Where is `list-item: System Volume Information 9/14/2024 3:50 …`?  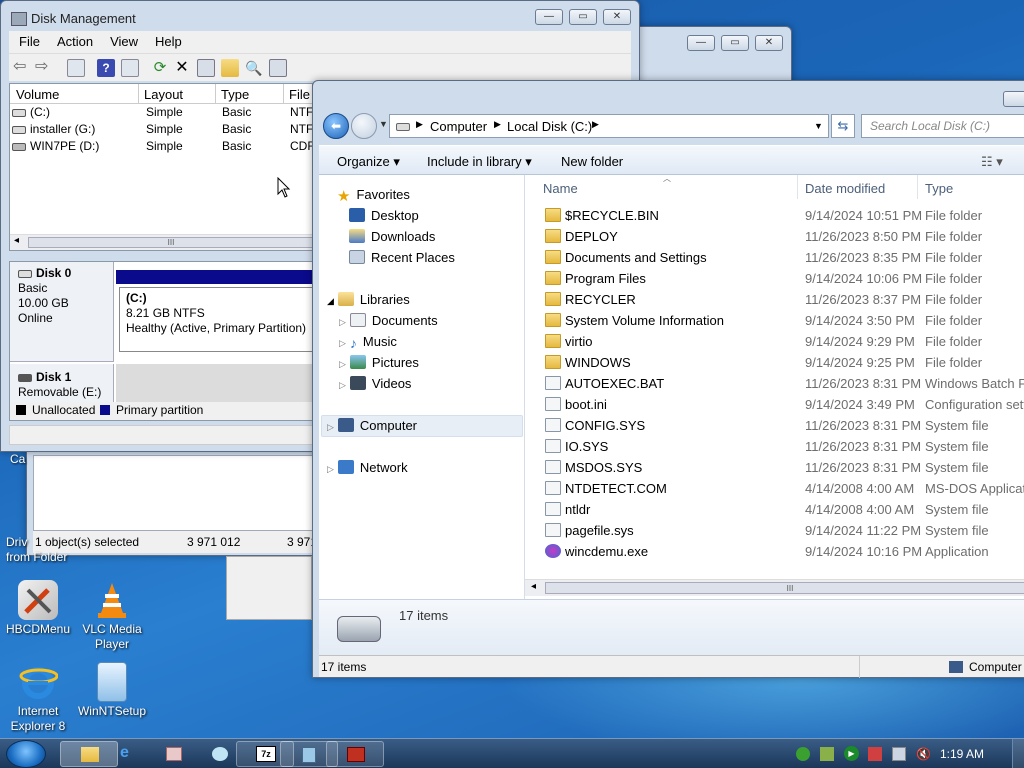
list-item: System Volume Information 9/14/2024 3:50 … is located at coordinates (774, 320).